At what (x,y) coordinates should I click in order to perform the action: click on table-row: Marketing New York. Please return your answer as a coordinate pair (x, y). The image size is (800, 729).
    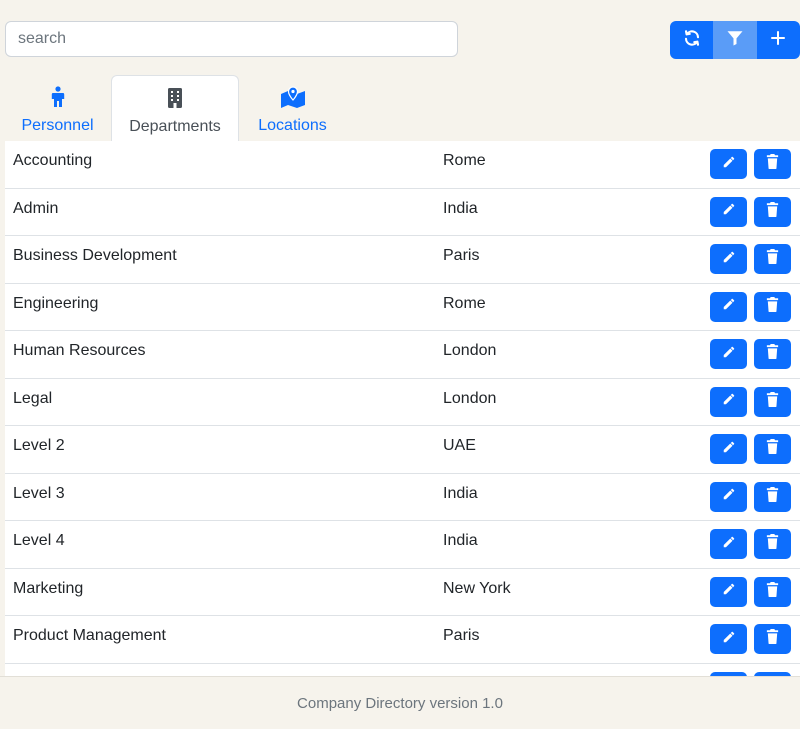
    Looking at the image, I should click on (402, 592).